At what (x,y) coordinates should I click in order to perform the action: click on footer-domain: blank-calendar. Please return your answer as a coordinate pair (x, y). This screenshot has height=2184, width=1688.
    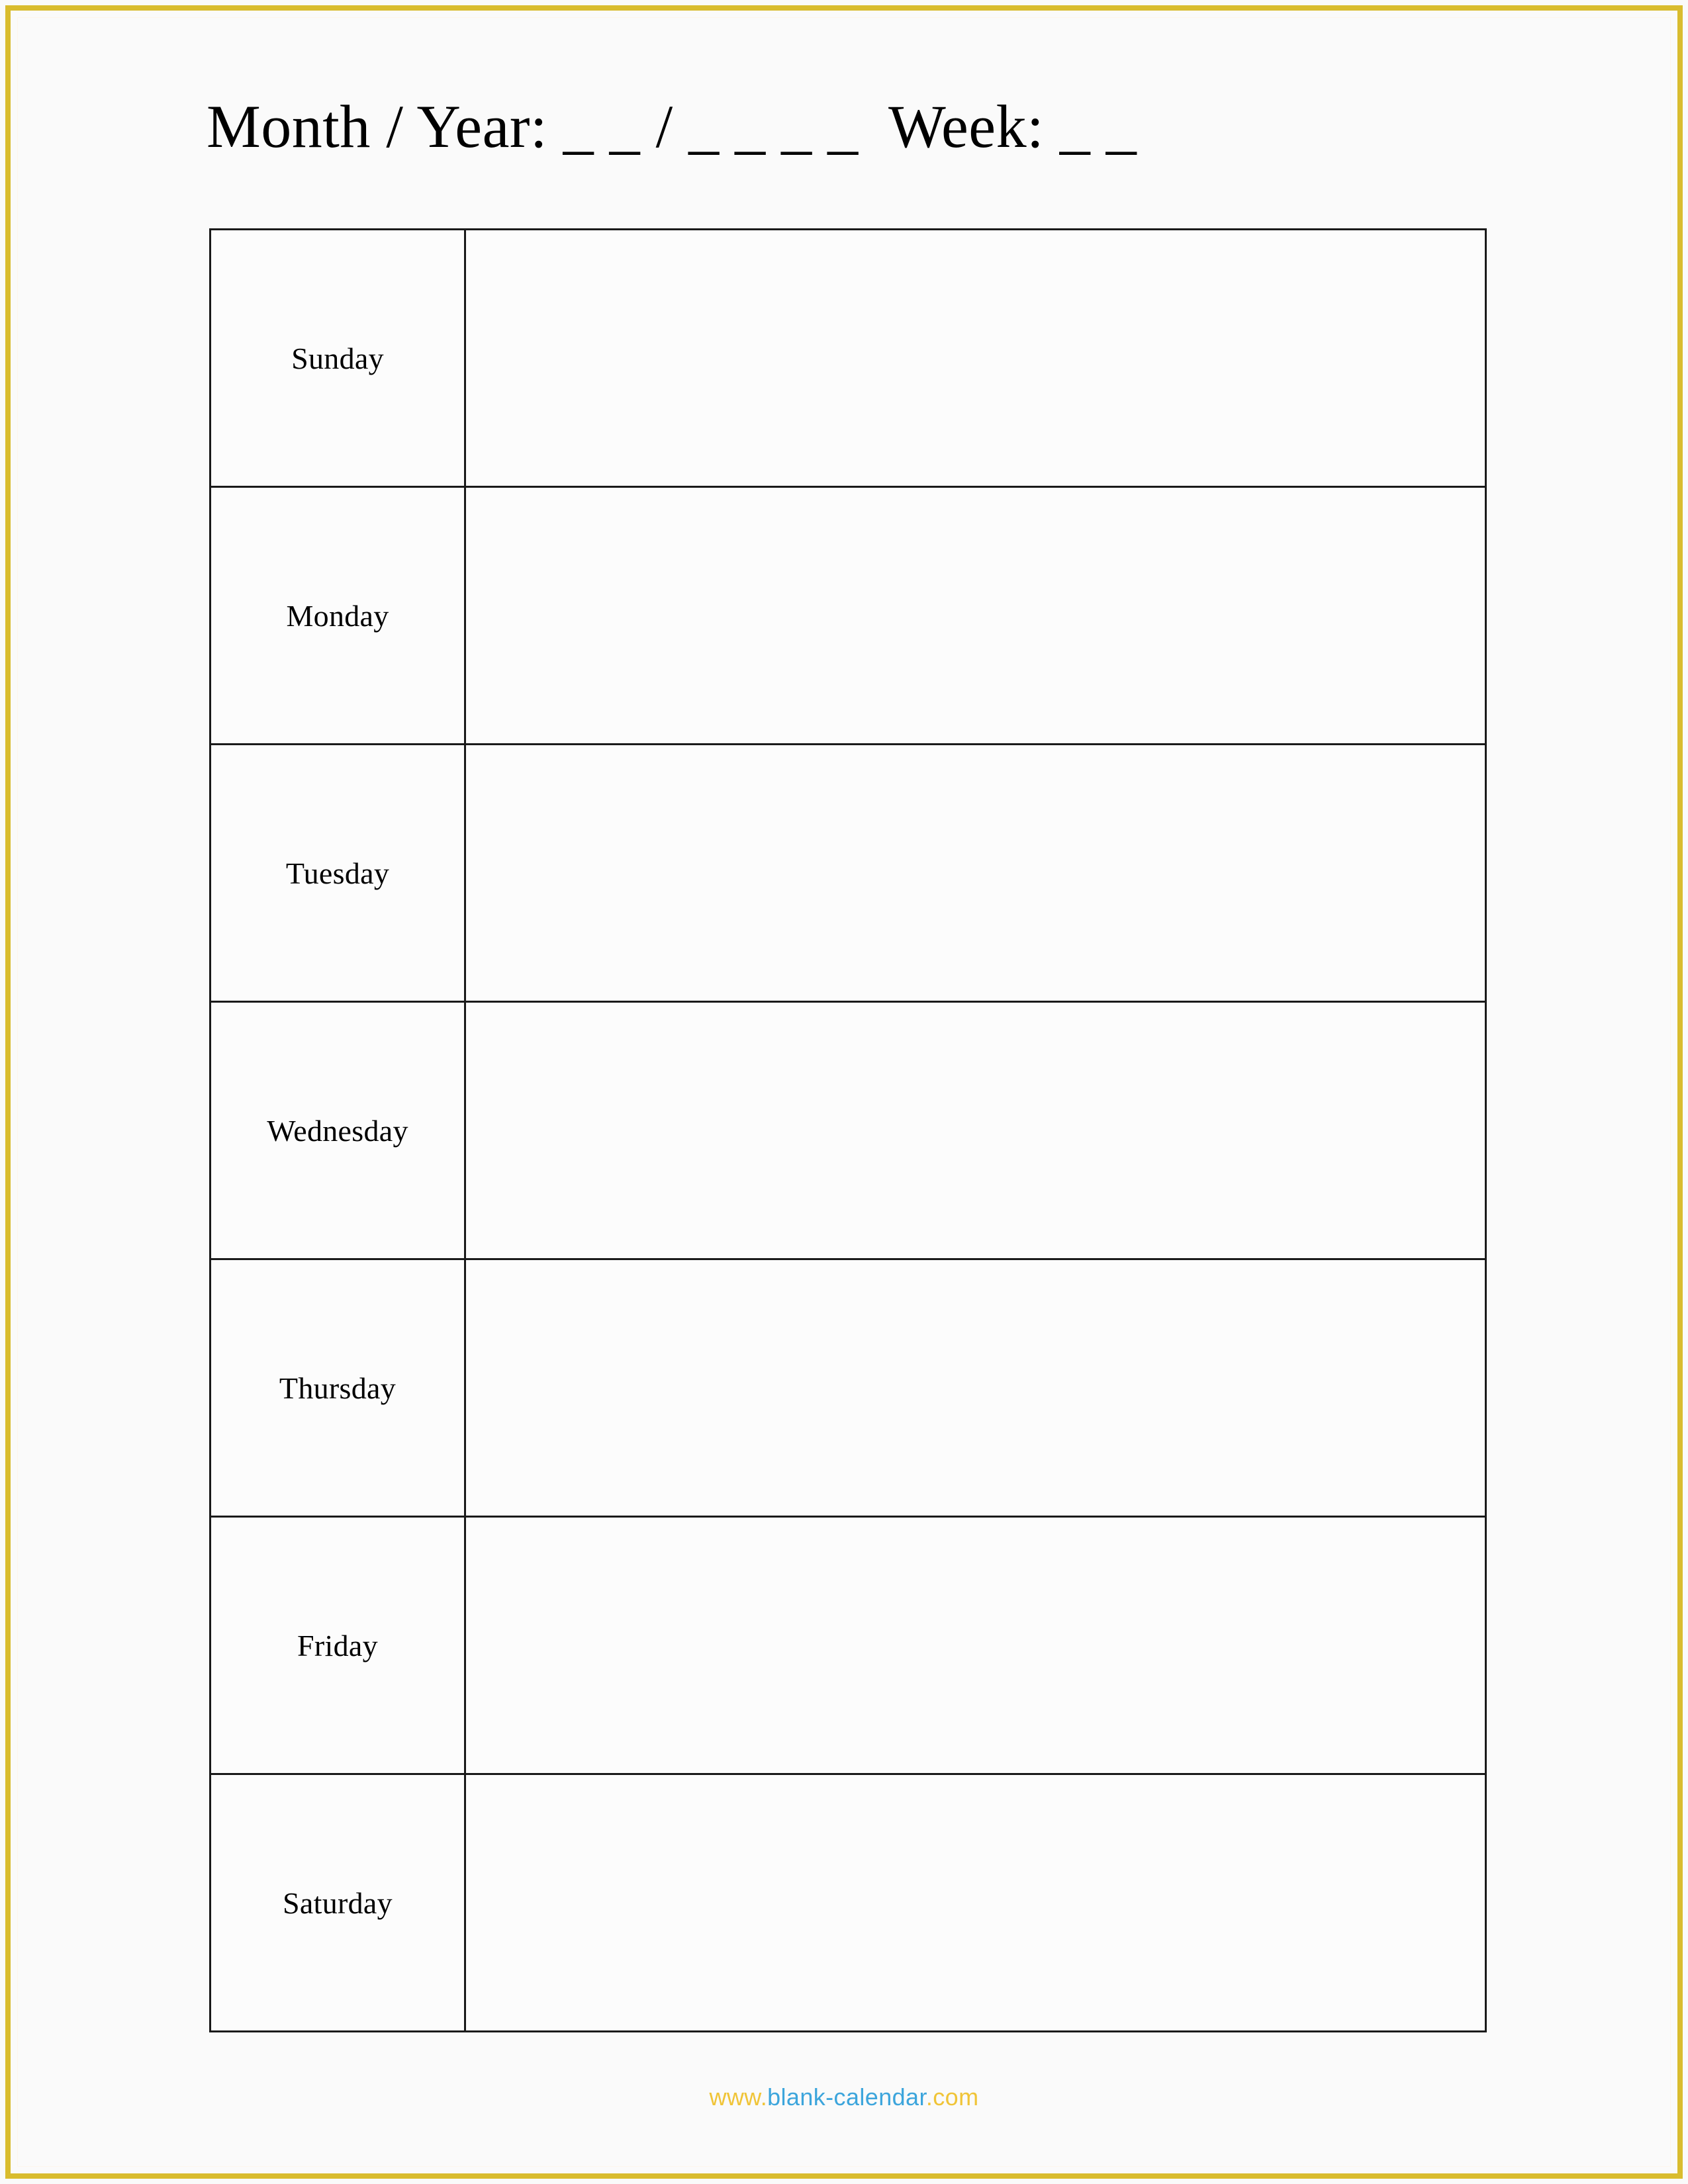
    Looking at the image, I should click on (846, 2097).